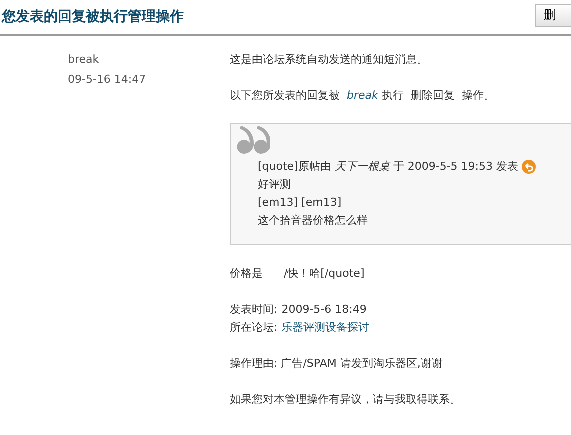 This screenshot has width=571, height=435. I want to click on detail-label: 发表时间:, so click(254, 310).